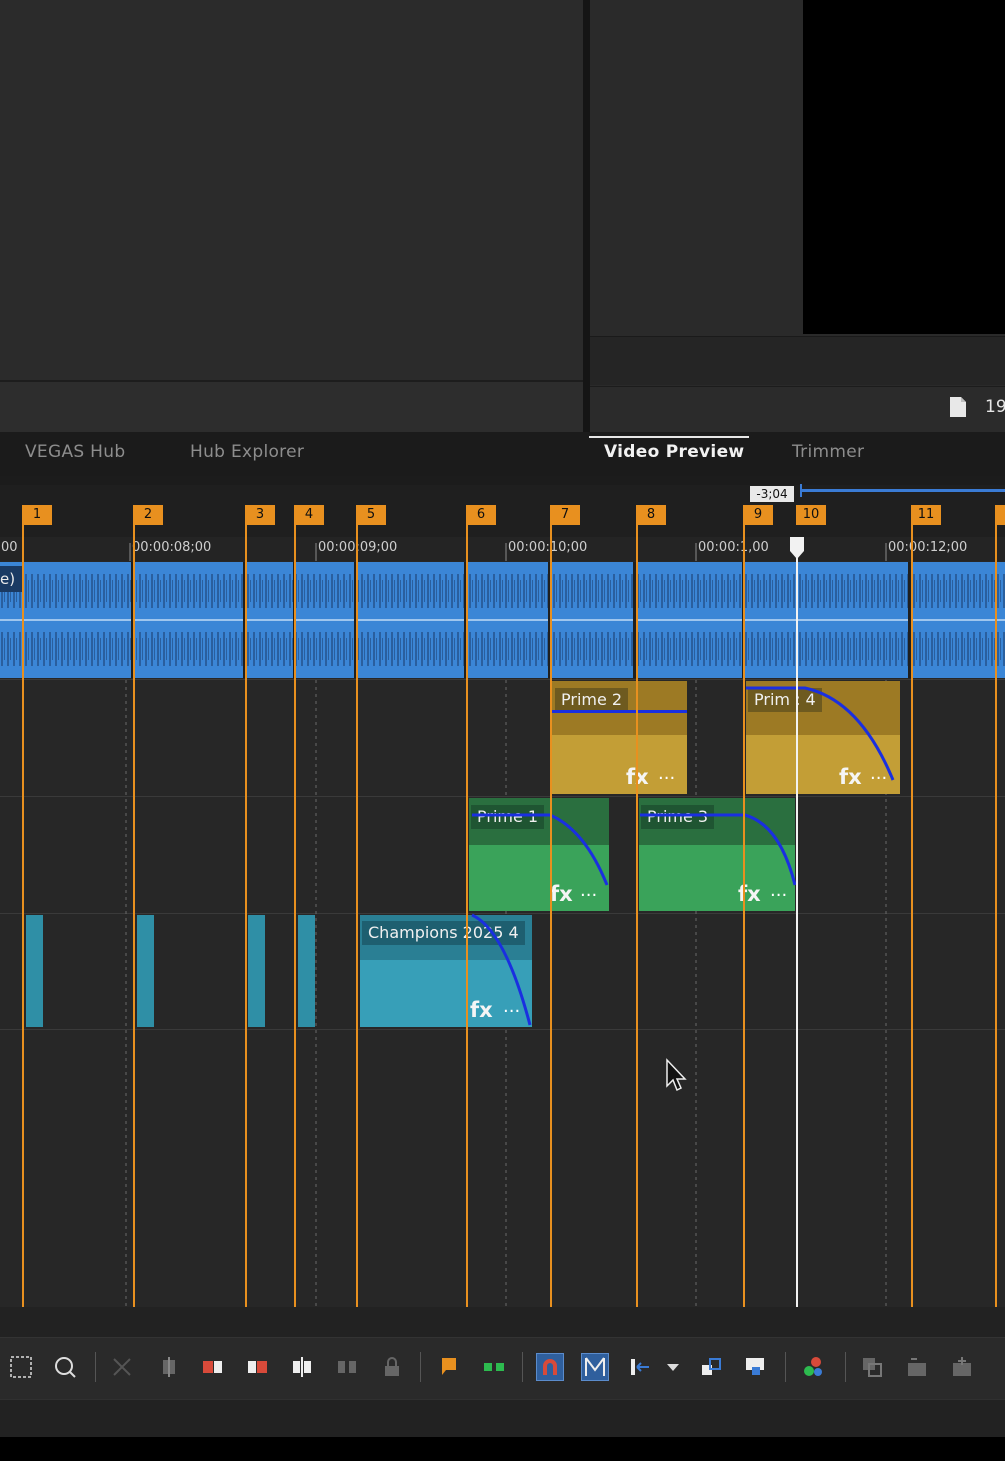 This screenshot has height=1461, width=1005. What do you see at coordinates (772, 494) in the screenshot?
I see `cursor-time-readout: -3;04` at bounding box center [772, 494].